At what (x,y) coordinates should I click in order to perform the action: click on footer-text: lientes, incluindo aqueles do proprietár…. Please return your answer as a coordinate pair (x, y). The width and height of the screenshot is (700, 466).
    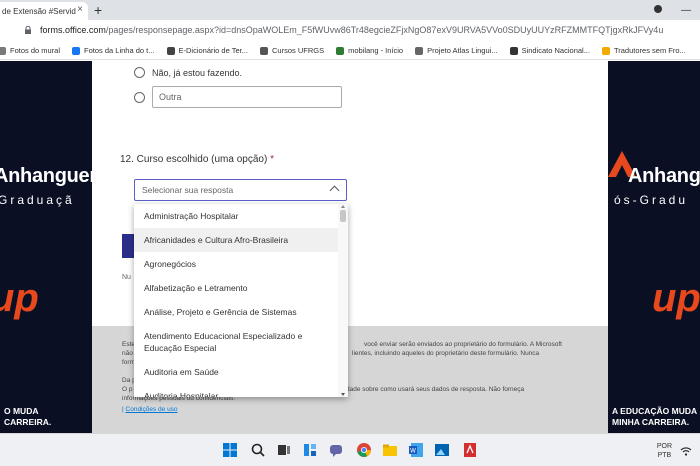
    Looking at the image, I should click on (446, 353).